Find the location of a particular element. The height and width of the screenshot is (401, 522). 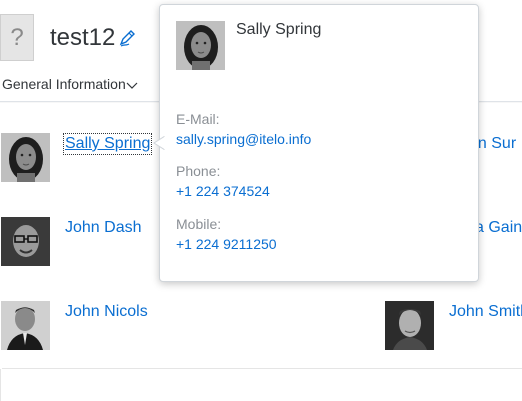

avatar-john-dash is located at coordinates (25, 241).